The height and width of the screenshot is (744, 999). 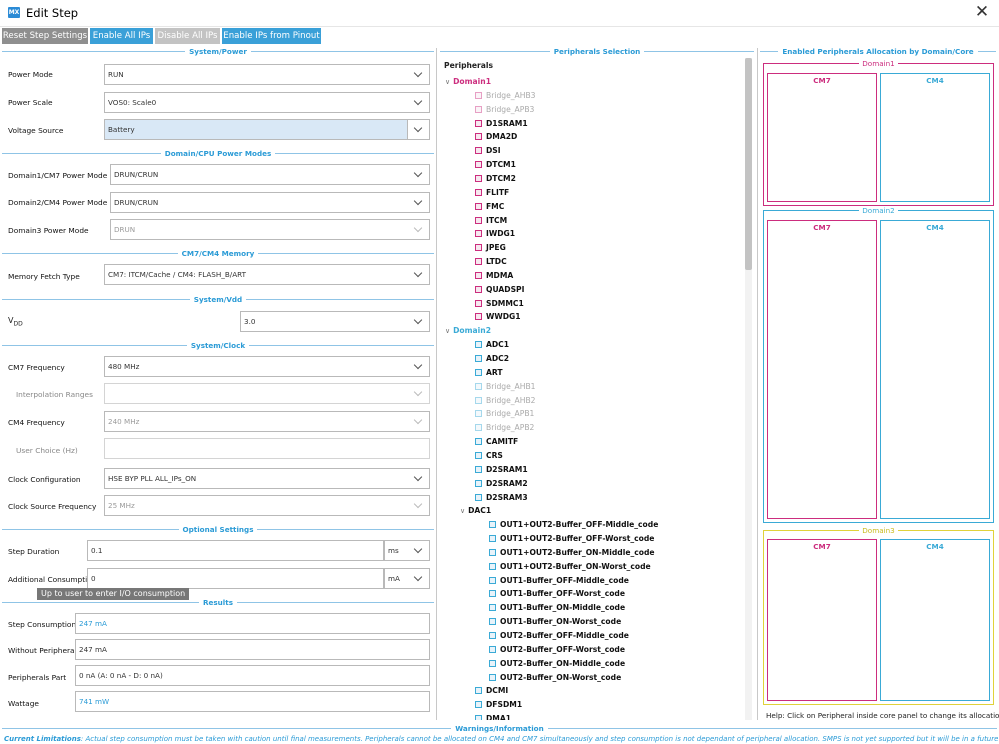 I want to click on tree-item: OUT1+OUT2-Buffer_ON-Worst_code, so click(x=570, y=567).